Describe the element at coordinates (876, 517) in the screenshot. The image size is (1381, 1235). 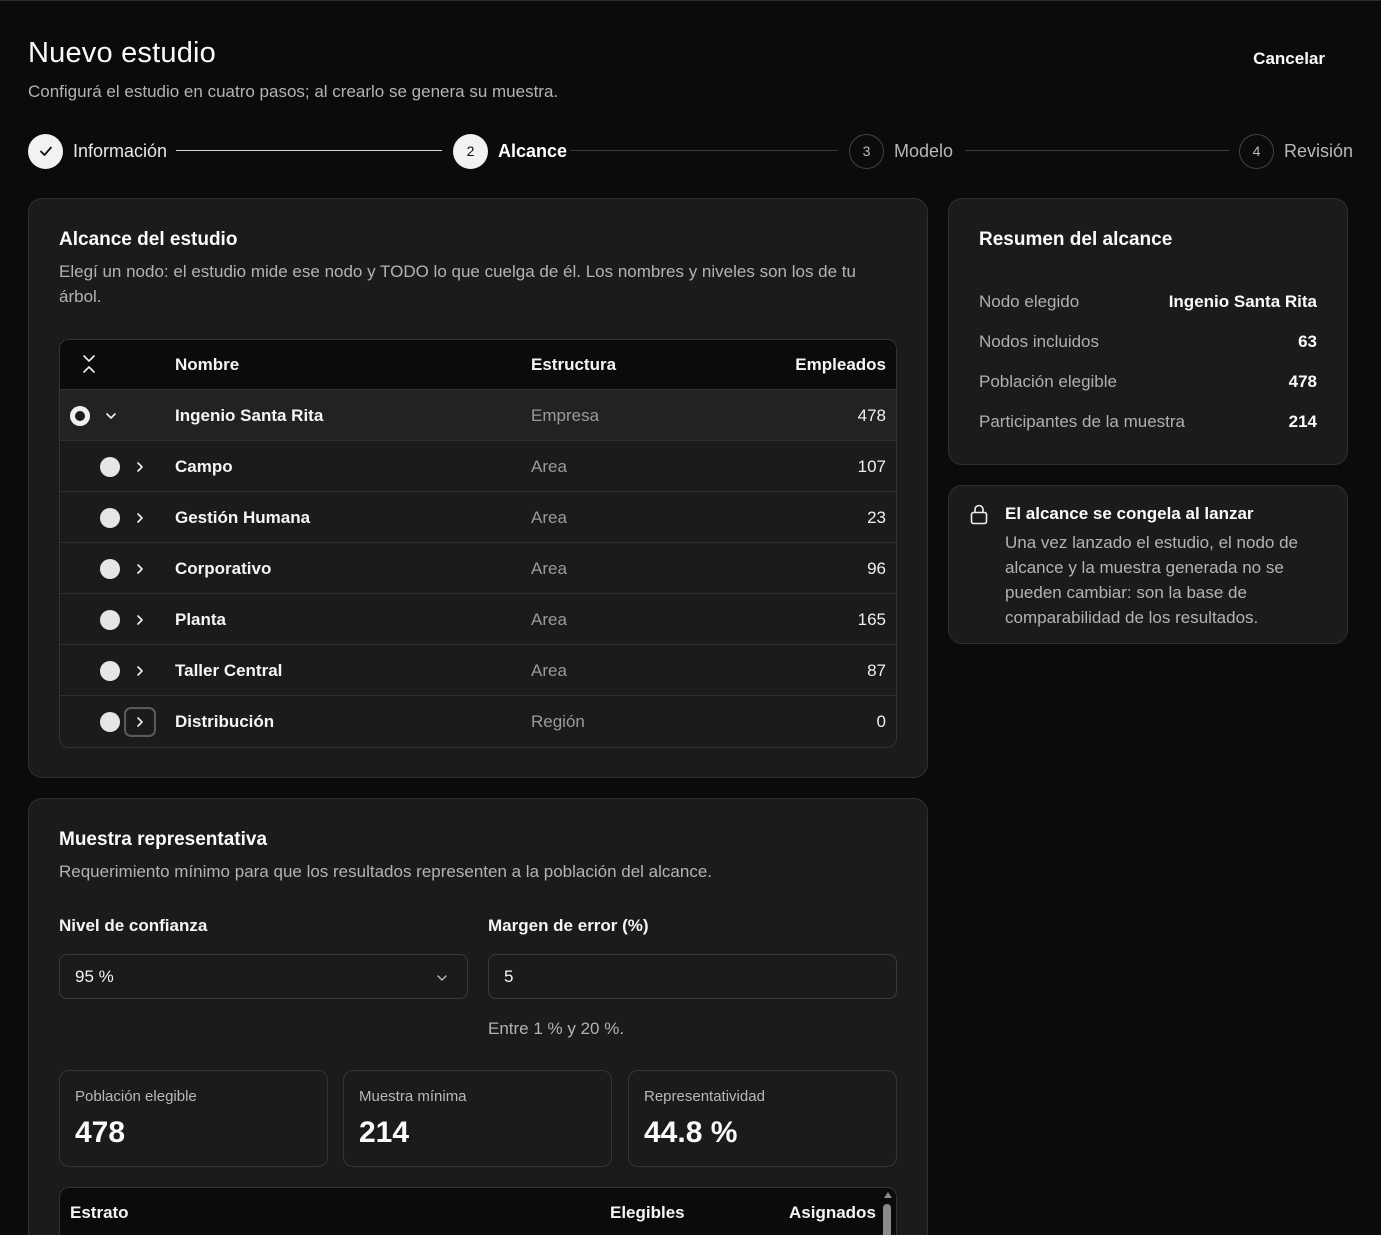
I see `node-employees: 23` at that location.